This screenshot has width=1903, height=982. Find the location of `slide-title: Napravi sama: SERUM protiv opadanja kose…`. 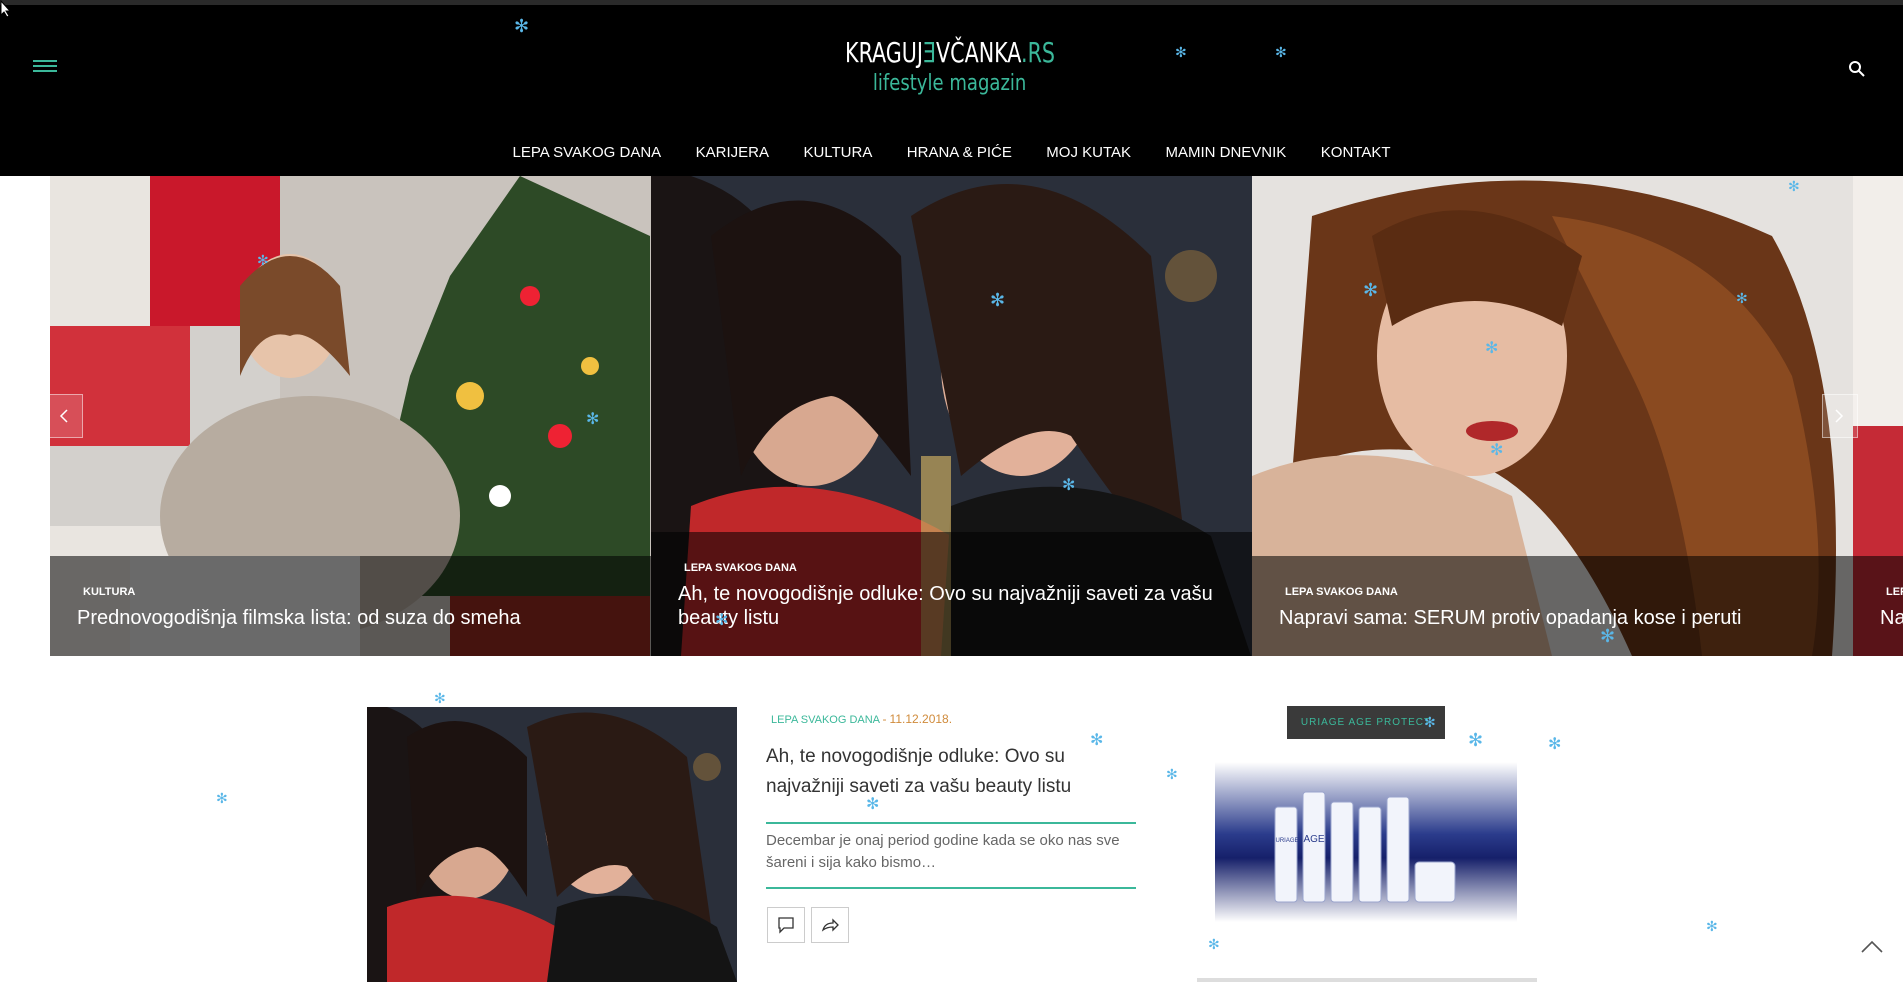

slide-title: Napravi sama: SERUM protiv opadanja kose… is located at coordinates (1559, 618).